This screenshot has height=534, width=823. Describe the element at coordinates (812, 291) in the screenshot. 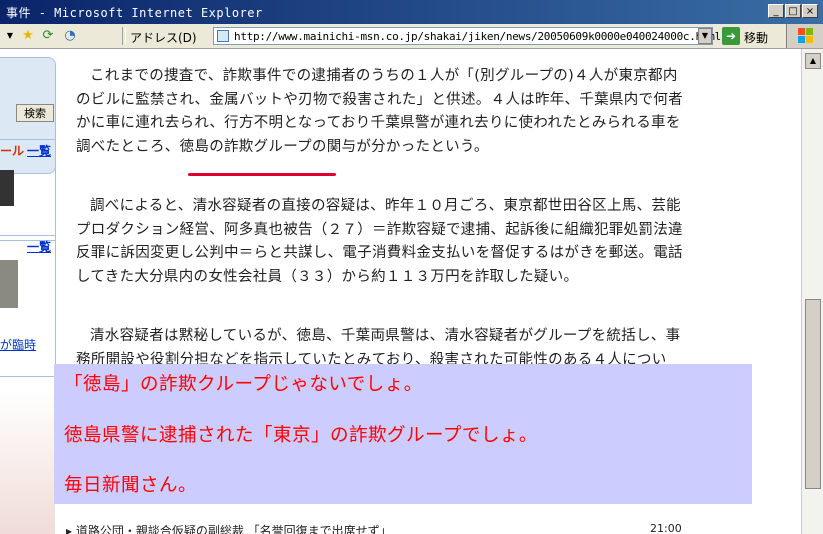

I see `vertical-scrollbar: ▲` at that location.